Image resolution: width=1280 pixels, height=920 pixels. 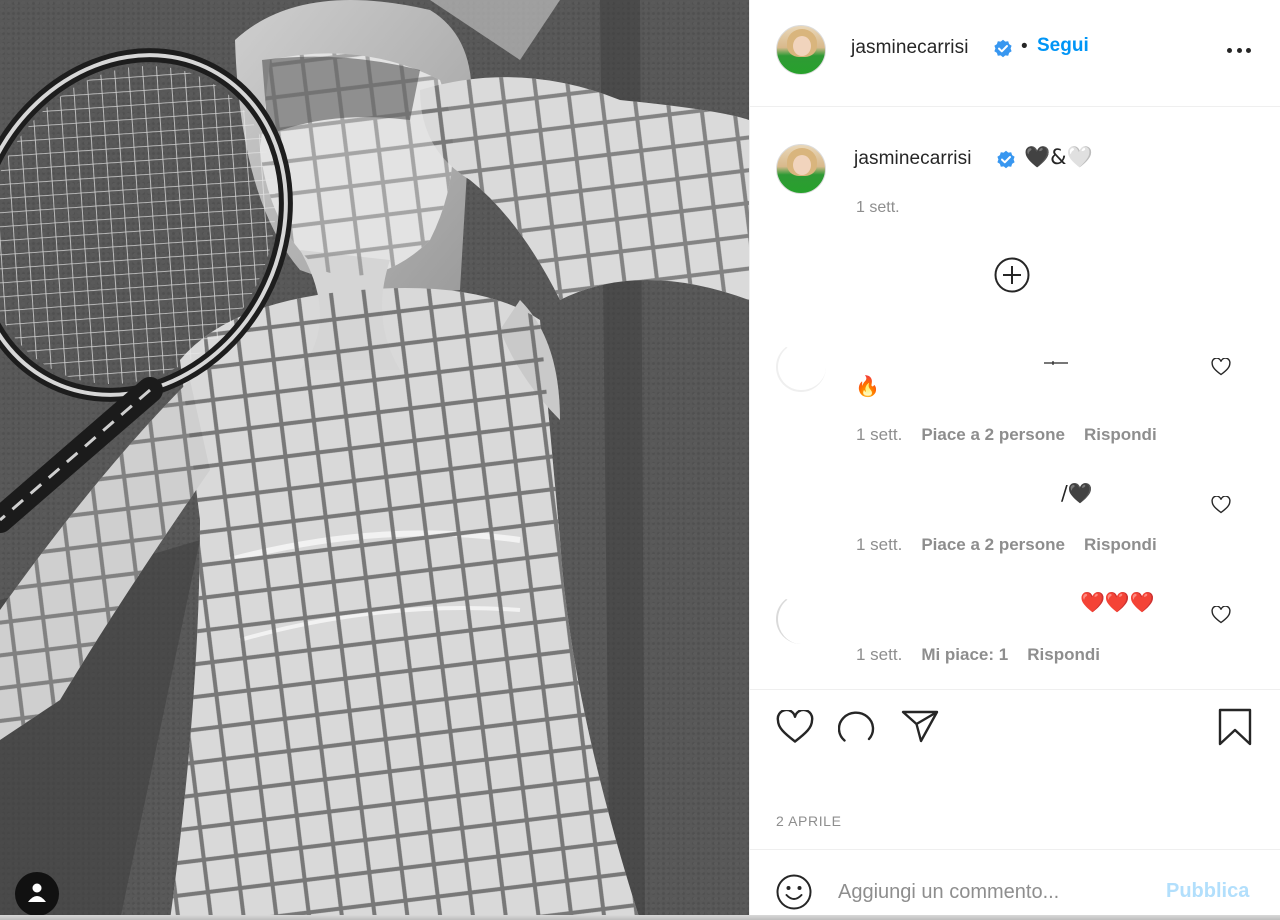 I want to click on comment-bubble-icon, so click(x=856, y=730).